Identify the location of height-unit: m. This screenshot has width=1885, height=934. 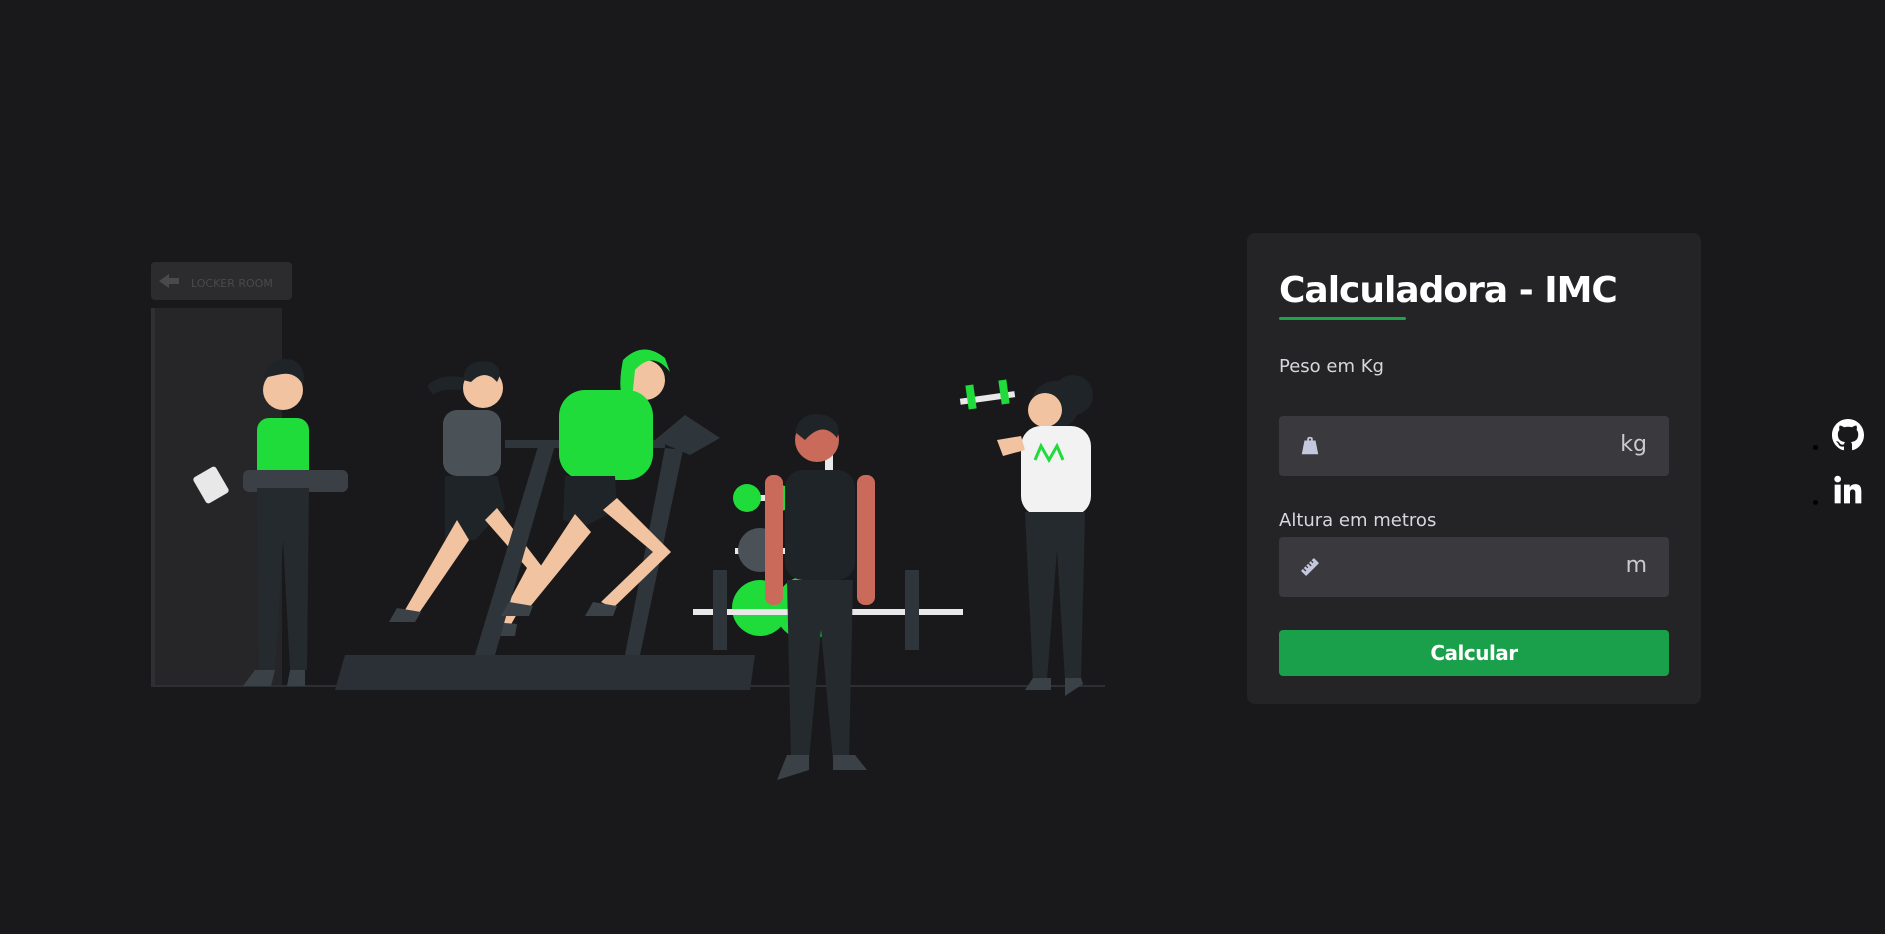
(1636, 565).